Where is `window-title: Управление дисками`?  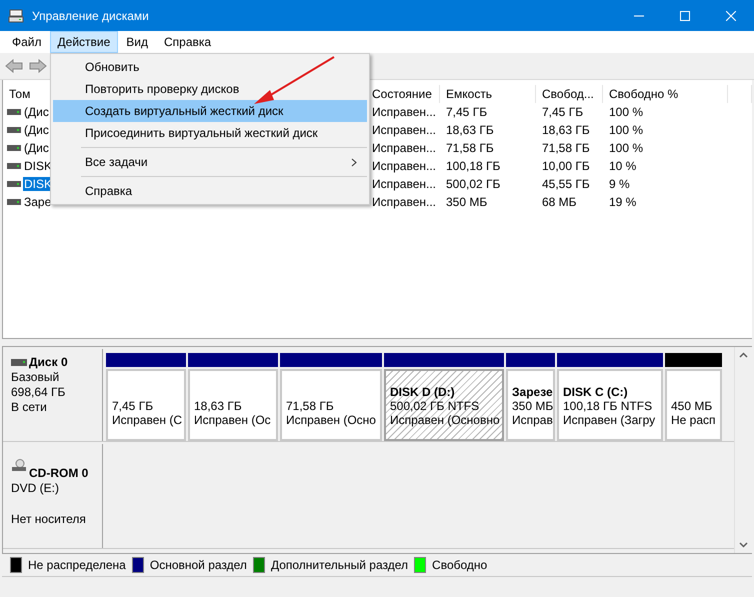
window-title: Управление дисками is located at coordinates (91, 15).